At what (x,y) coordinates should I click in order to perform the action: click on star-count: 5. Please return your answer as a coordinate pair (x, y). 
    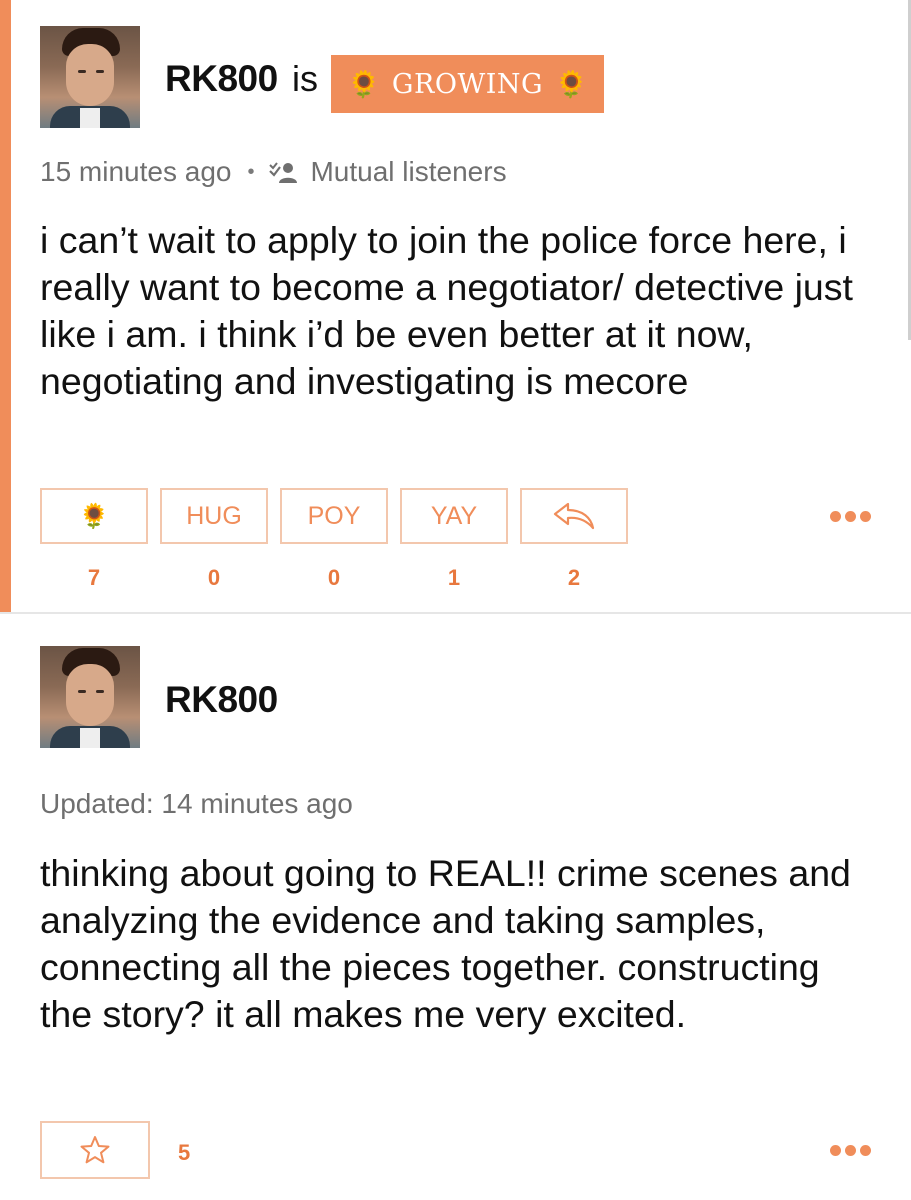
    Looking at the image, I should click on (184, 1152).